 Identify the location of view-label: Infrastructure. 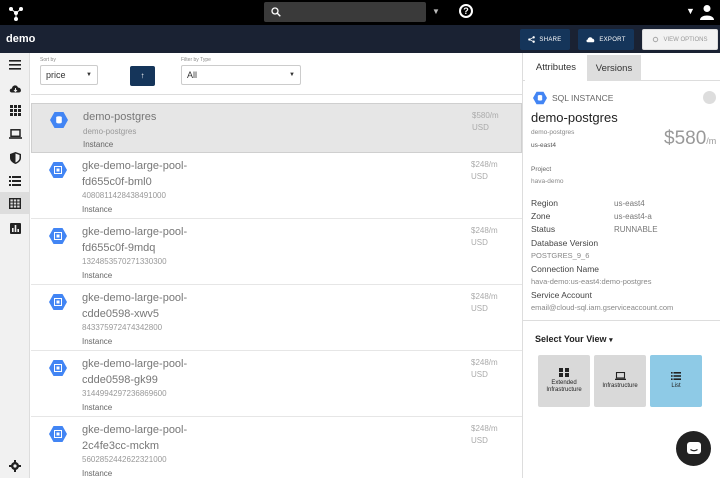
(620, 386).